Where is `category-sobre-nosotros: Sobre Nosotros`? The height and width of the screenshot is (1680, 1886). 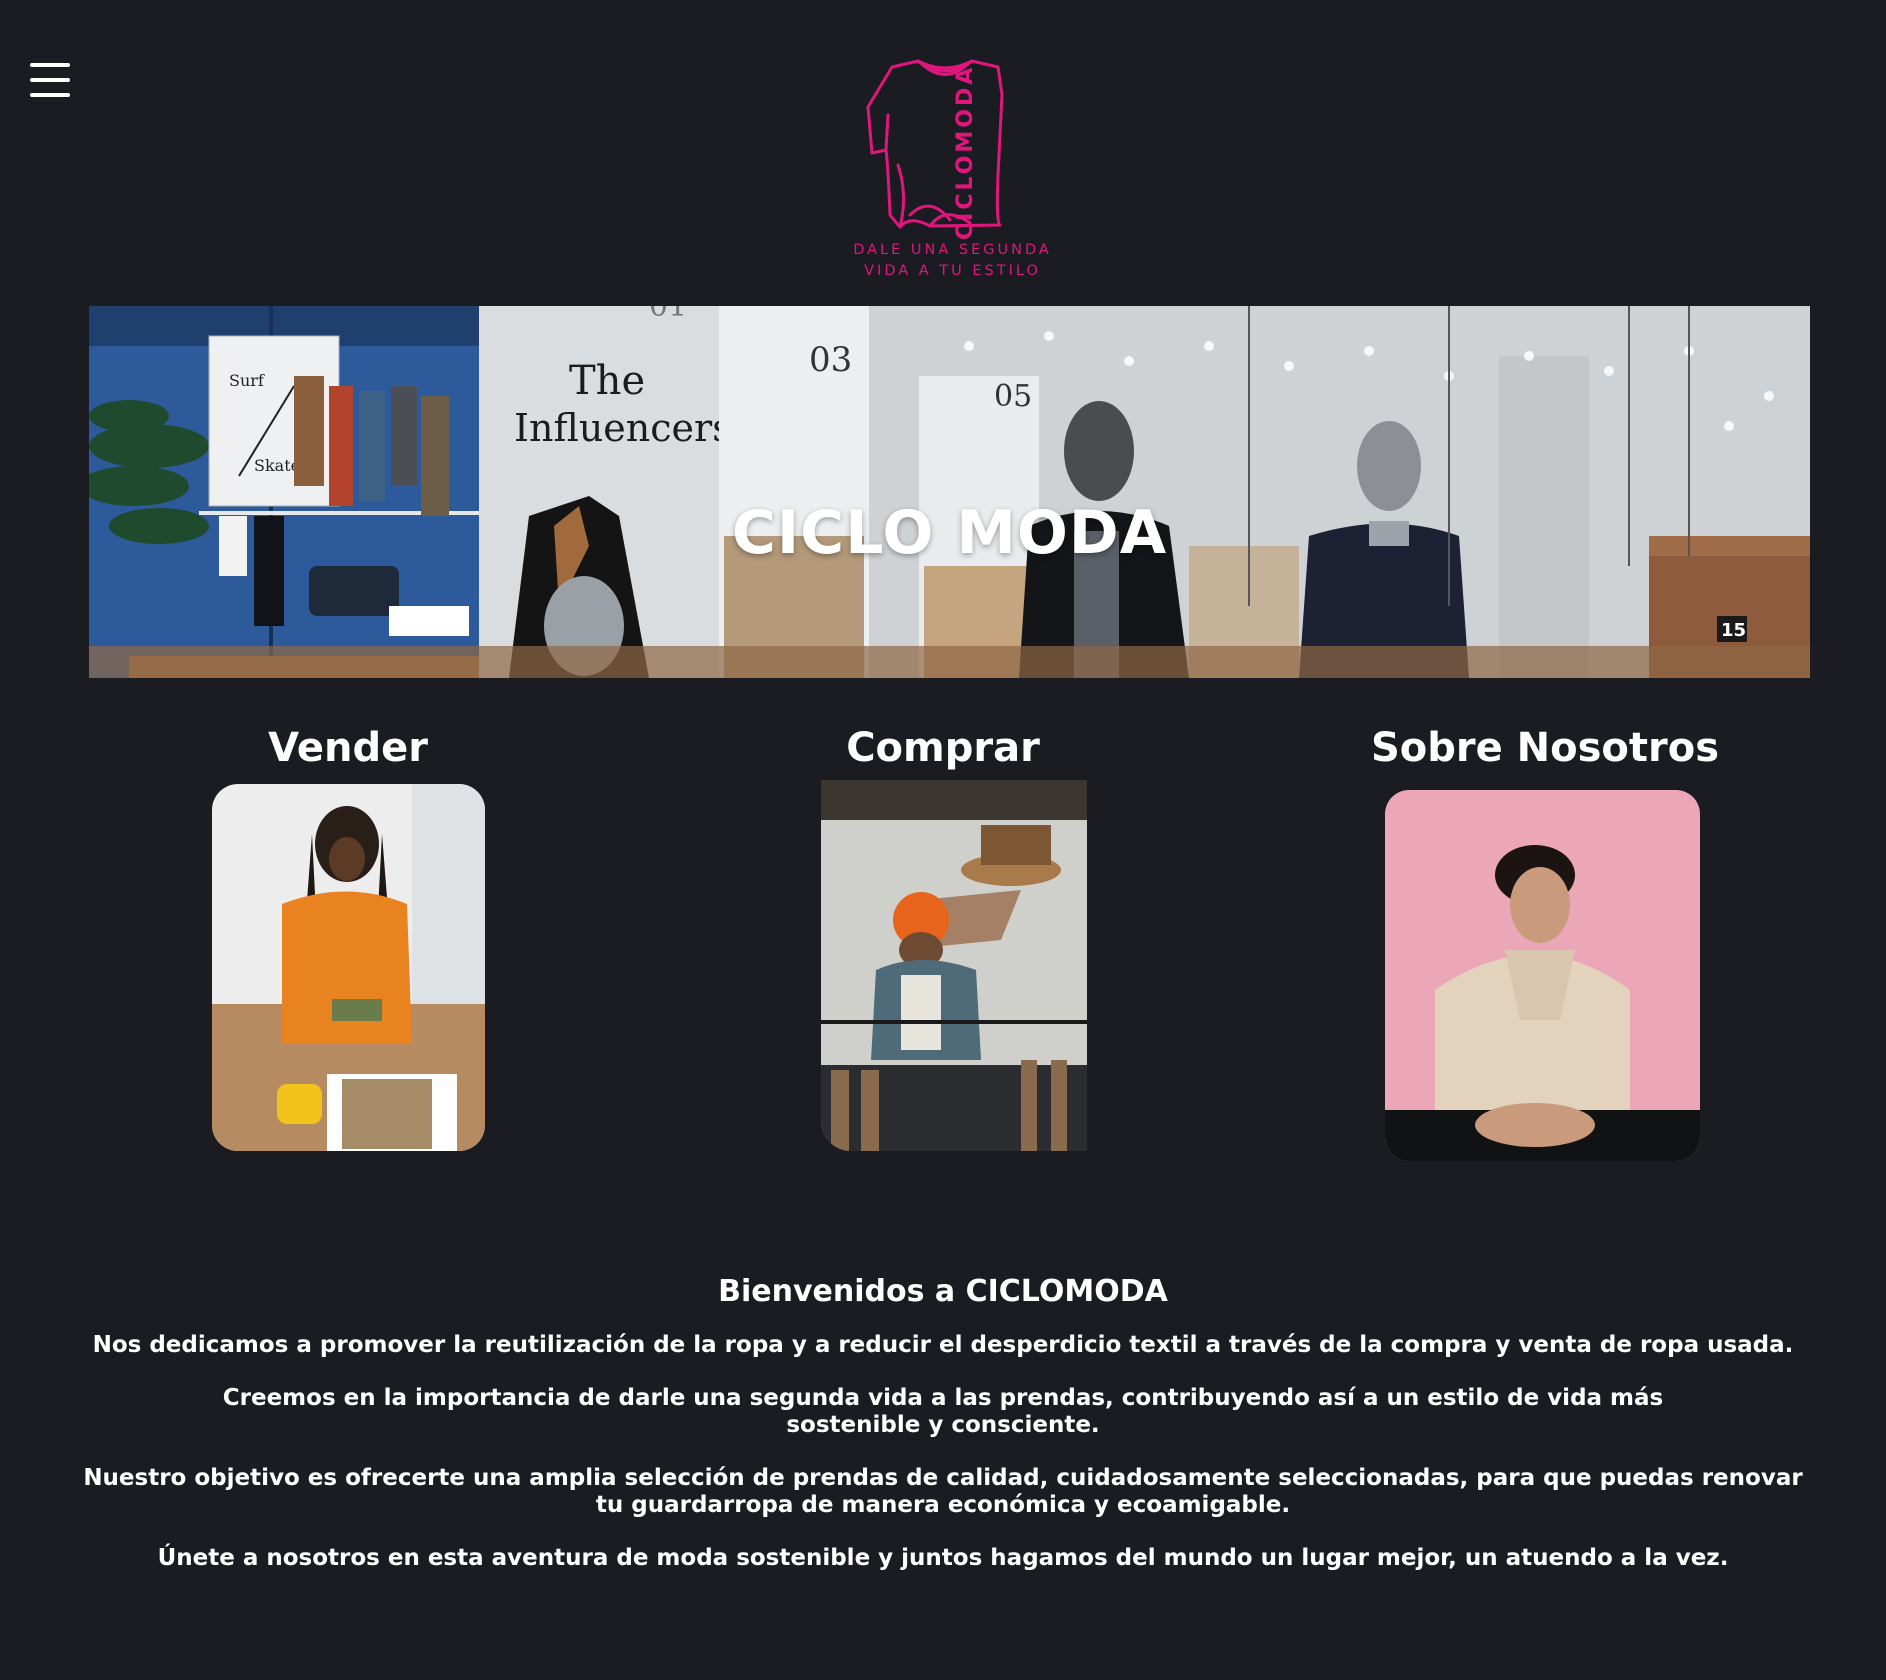 category-sobre-nosotros: Sobre Nosotros is located at coordinates (1545, 748).